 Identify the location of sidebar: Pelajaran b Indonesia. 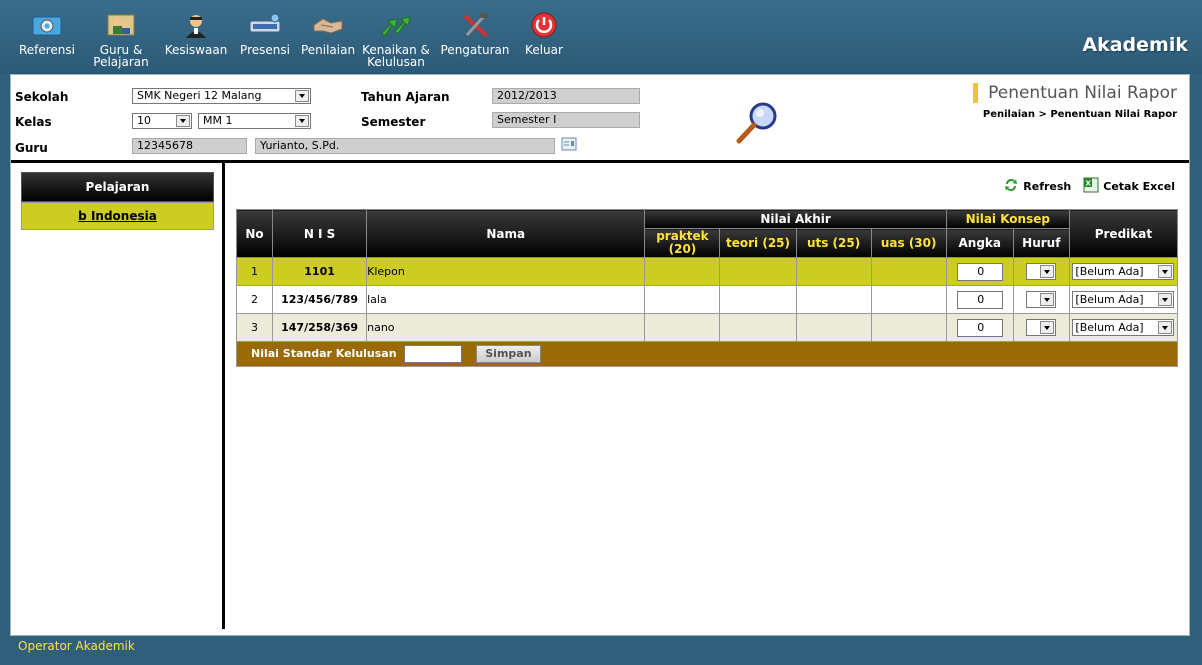
(117, 201).